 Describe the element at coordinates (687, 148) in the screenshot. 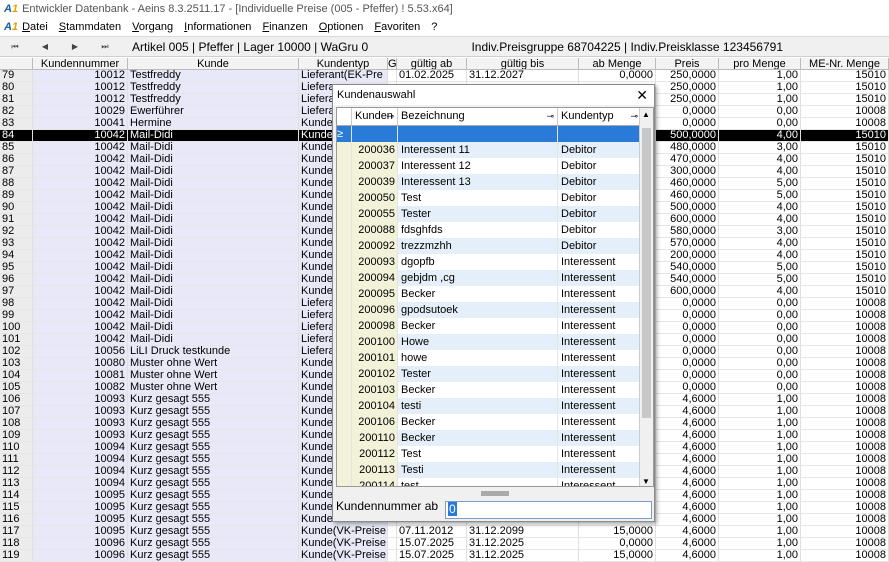

I see `table-cell: 480,0000` at that location.